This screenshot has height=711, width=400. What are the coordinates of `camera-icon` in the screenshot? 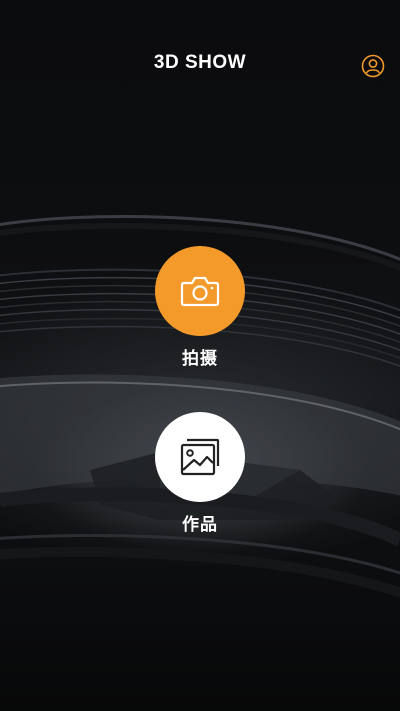 It's located at (200, 291).